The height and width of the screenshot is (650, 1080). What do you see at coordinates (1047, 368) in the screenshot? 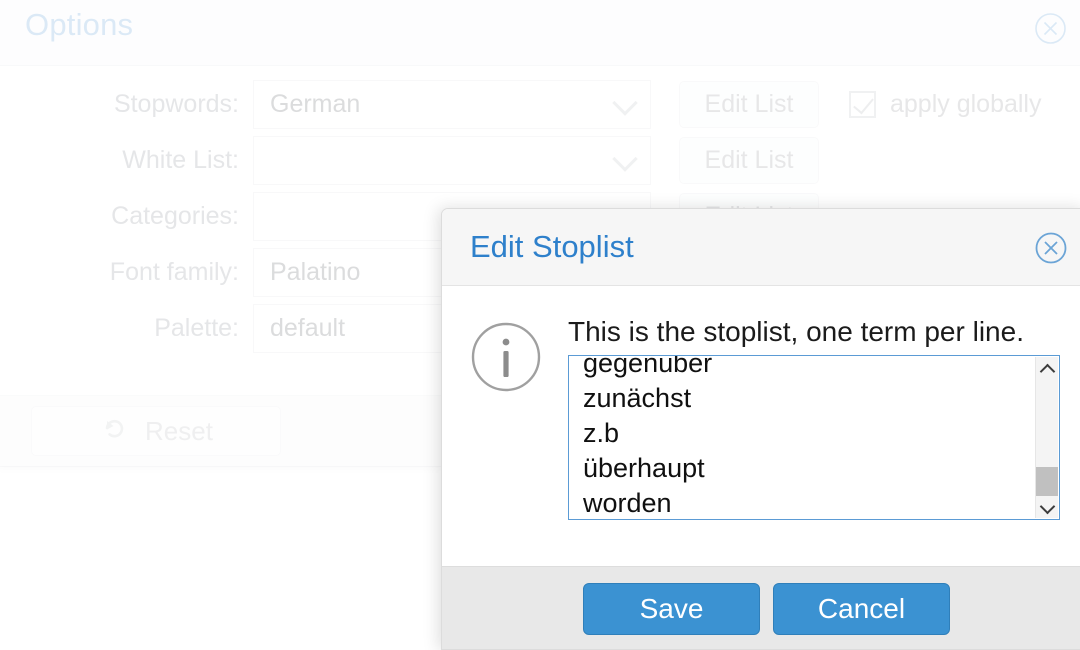
I see `chevron-up-icon` at bounding box center [1047, 368].